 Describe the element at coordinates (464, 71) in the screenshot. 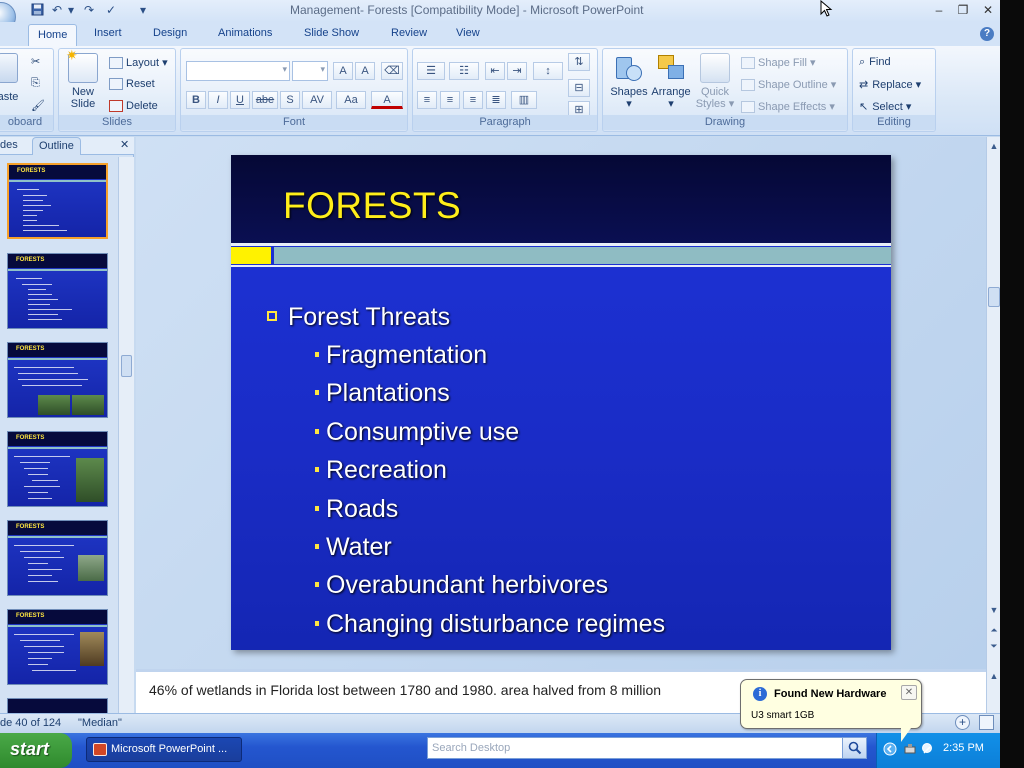

I see `numbering-button: ☷` at that location.